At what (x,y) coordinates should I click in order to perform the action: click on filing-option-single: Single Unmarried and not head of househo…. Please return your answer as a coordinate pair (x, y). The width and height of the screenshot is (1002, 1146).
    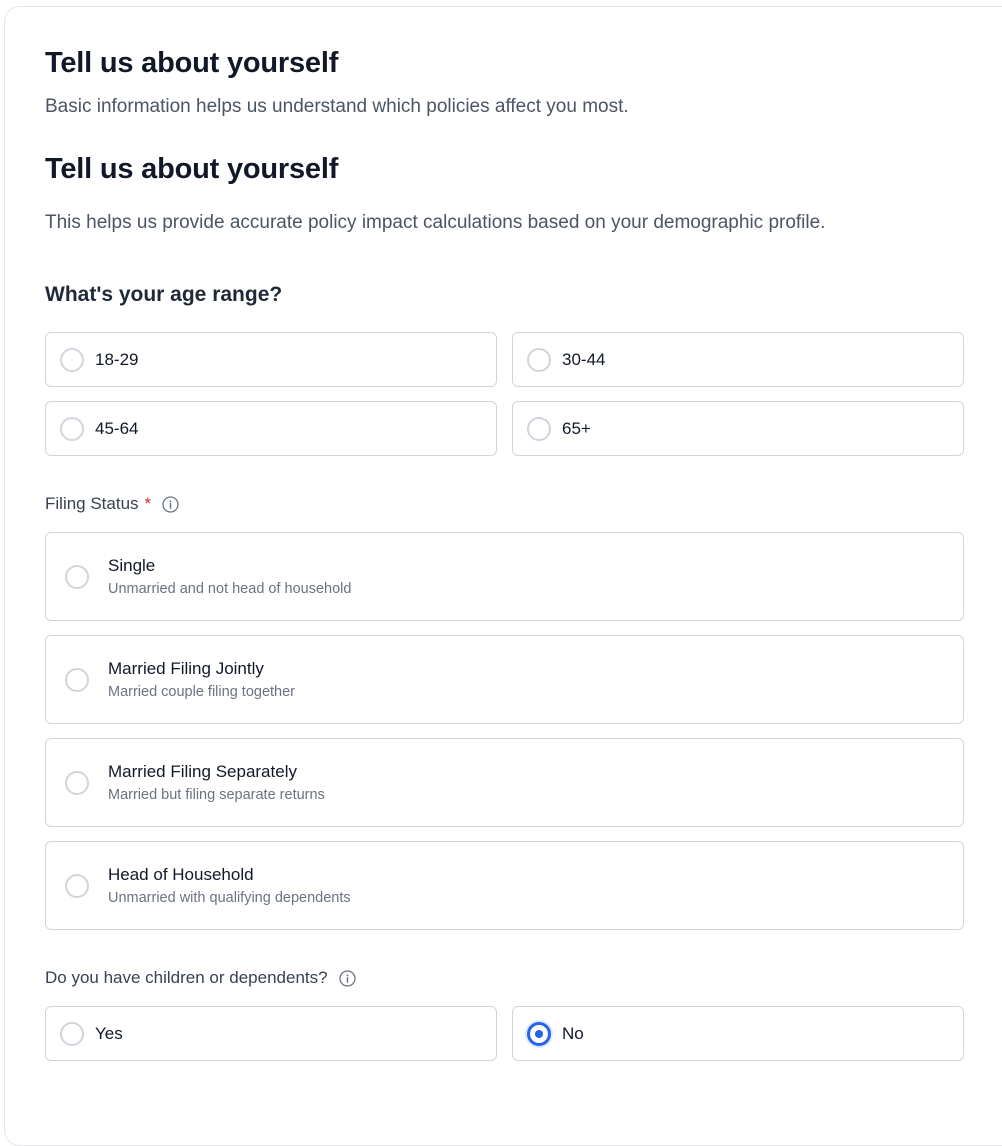
    Looking at the image, I should click on (504, 576).